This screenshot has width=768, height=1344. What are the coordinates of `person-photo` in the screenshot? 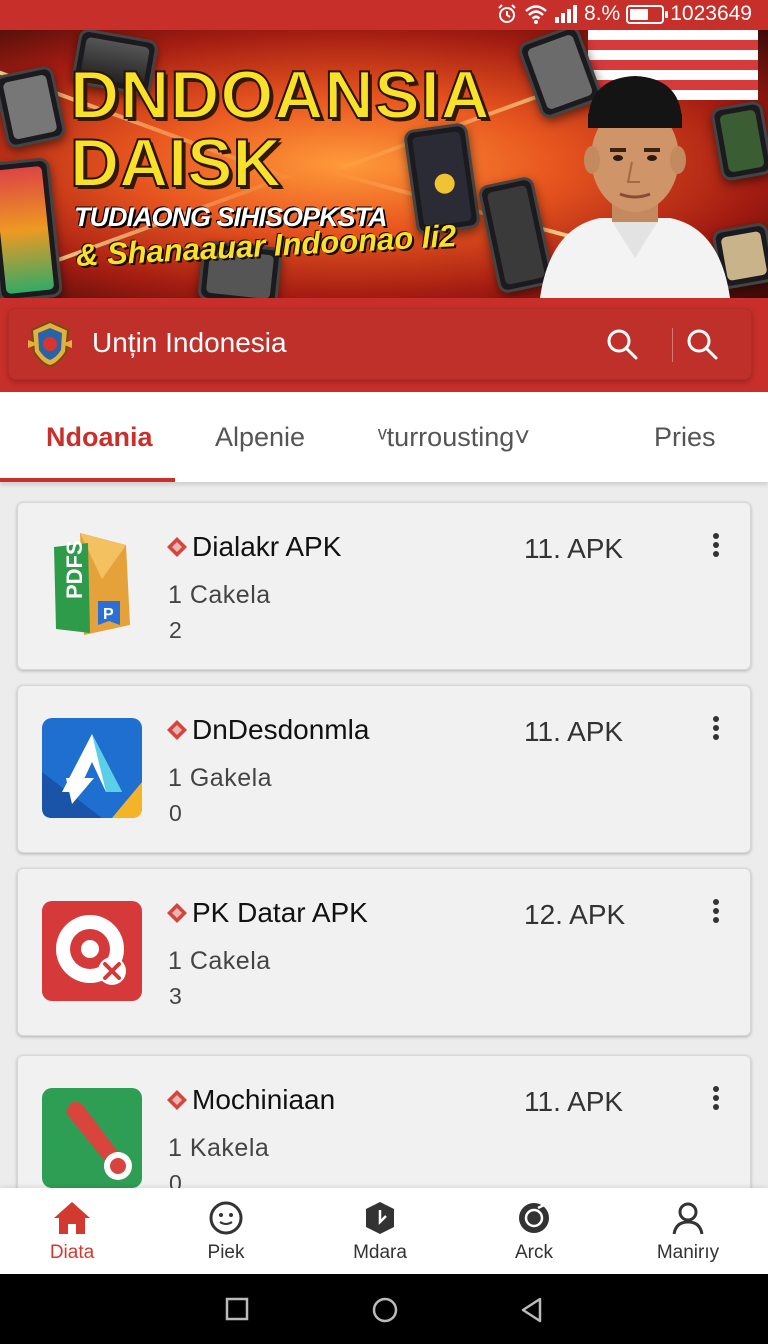 It's located at (635, 187).